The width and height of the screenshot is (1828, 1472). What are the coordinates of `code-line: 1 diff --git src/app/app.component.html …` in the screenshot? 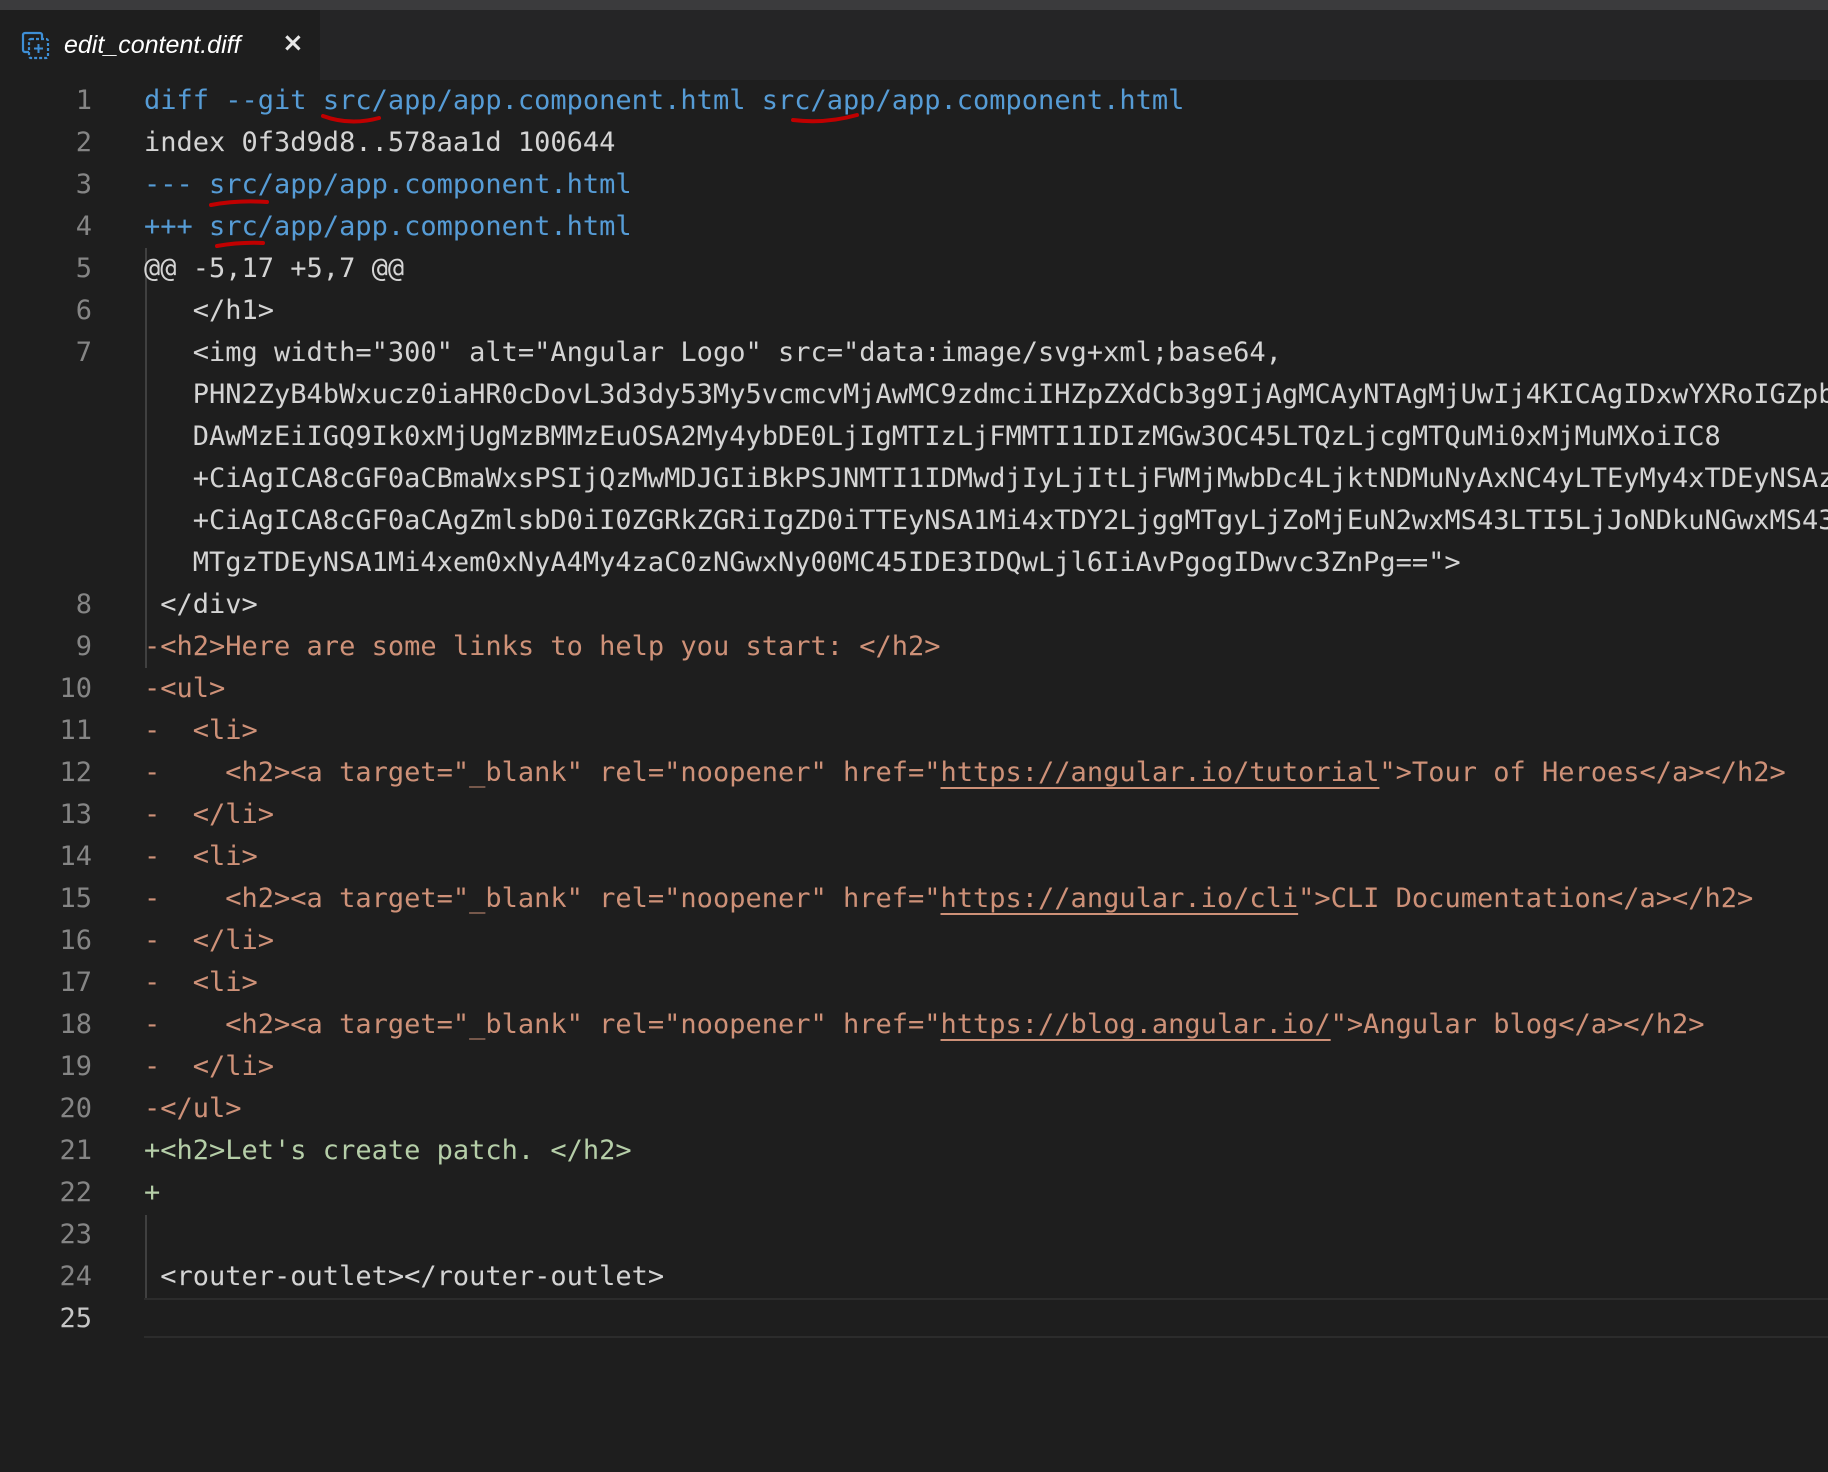 It's located at (914, 101).